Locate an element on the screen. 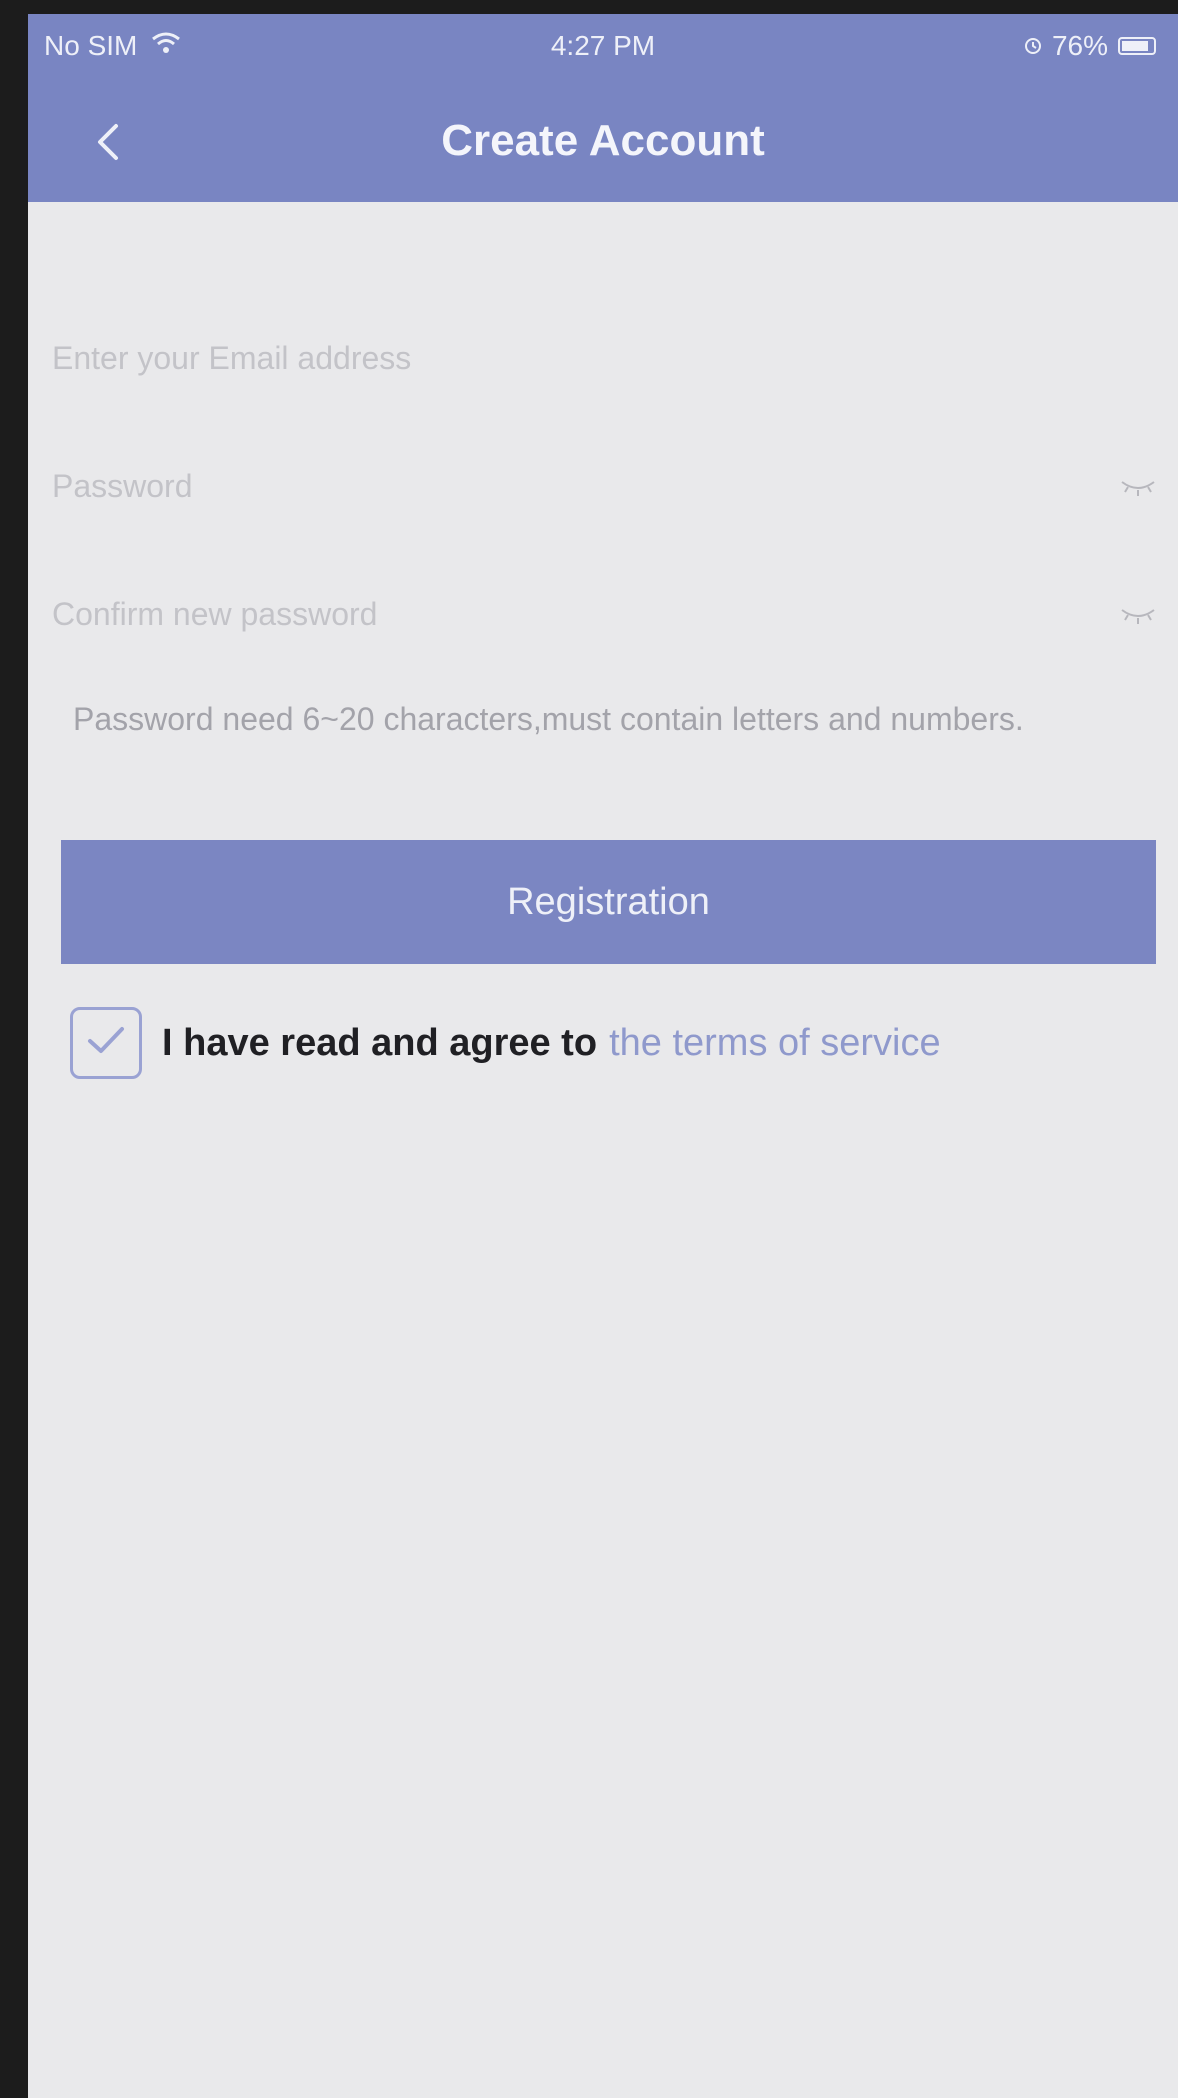 The height and width of the screenshot is (2098, 1178). status-time: 4:27 PM is located at coordinates (603, 45).